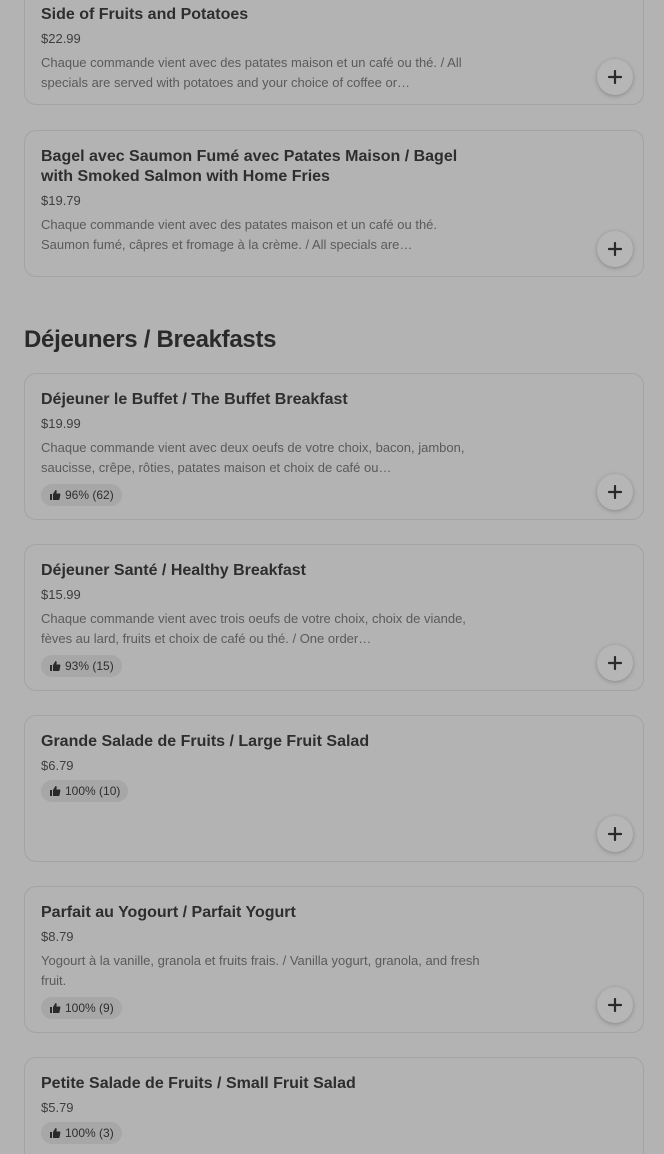 This screenshot has height=1154, width=664. I want to click on rating-text: 100% (9), so click(89, 1008).